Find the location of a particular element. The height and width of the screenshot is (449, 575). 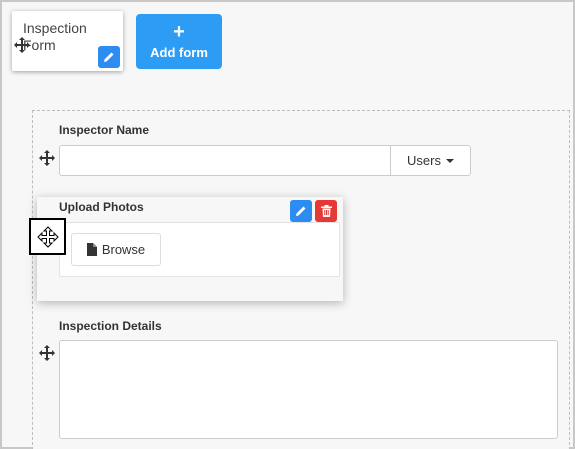

trash-icon is located at coordinates (326, 211).